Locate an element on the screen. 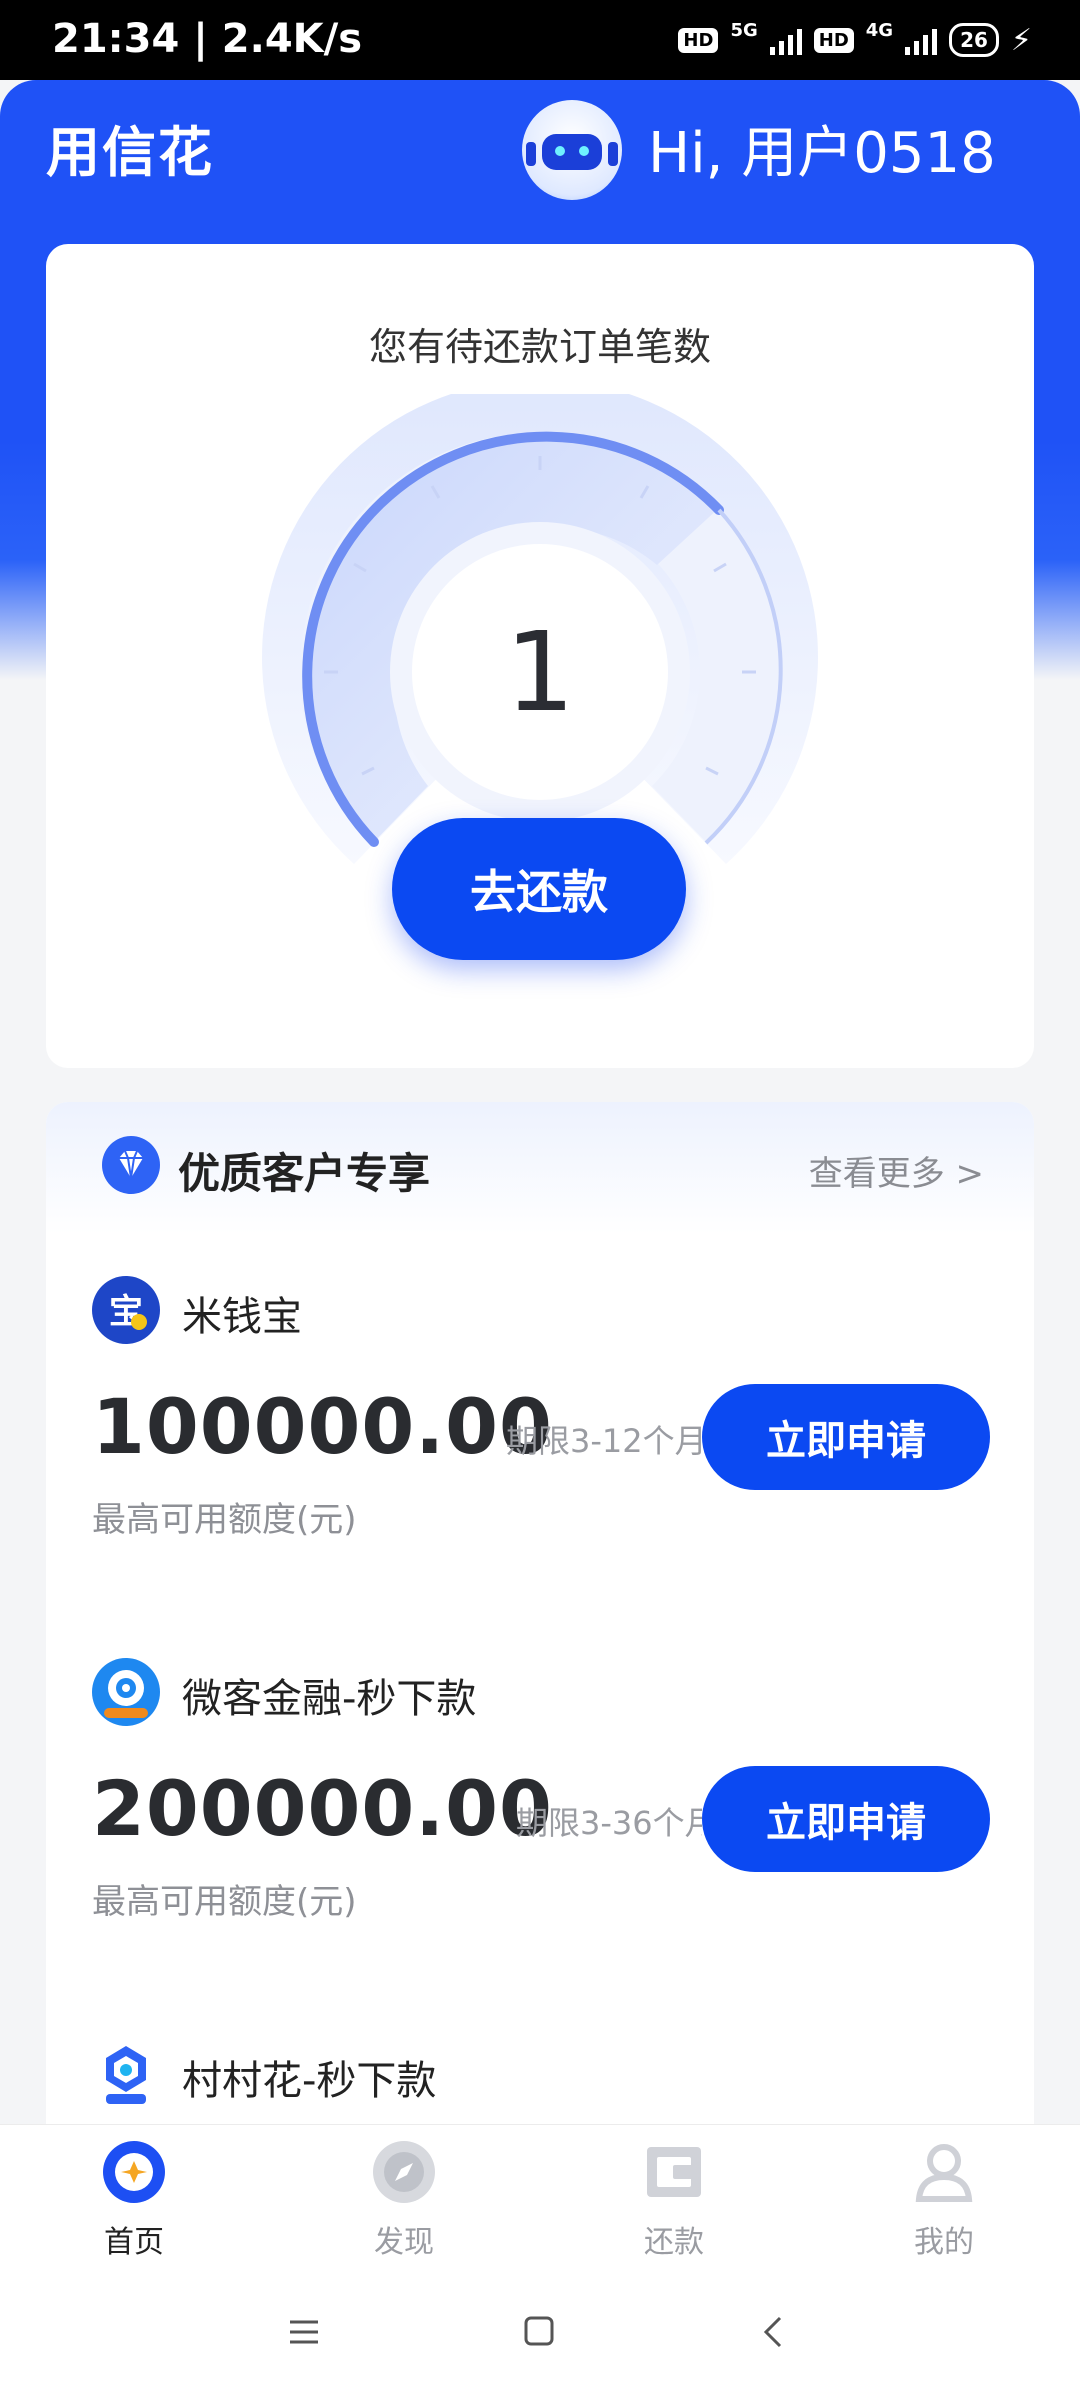  tab-label: 发现 is located at coordinates (404, 2242).